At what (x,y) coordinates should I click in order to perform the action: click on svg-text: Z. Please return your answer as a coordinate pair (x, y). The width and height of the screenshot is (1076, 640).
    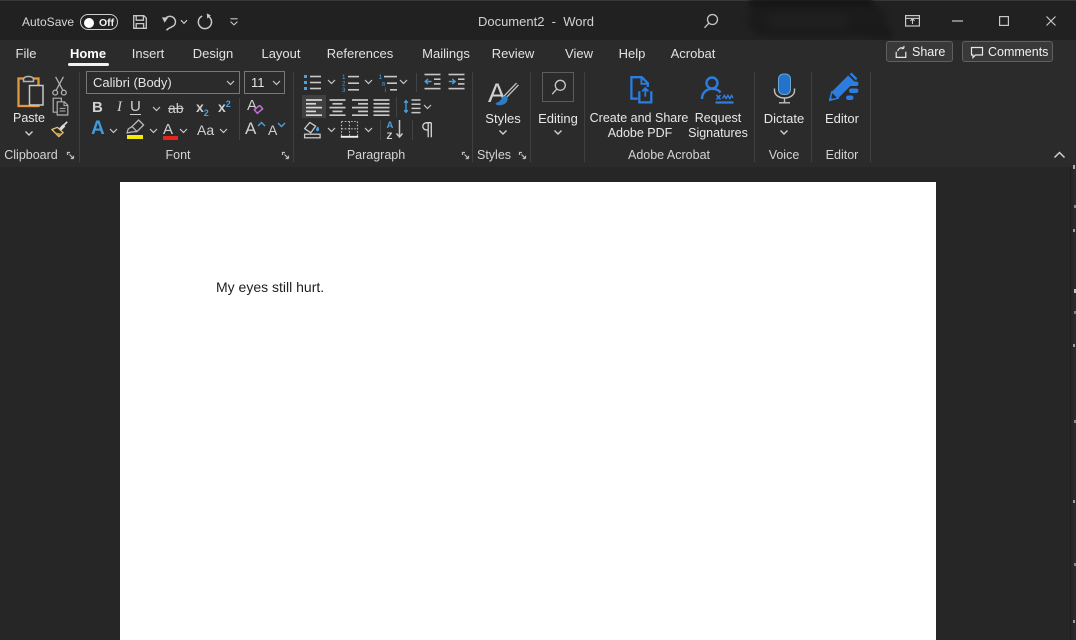
    Looking at the image, I should click on (390, 135).